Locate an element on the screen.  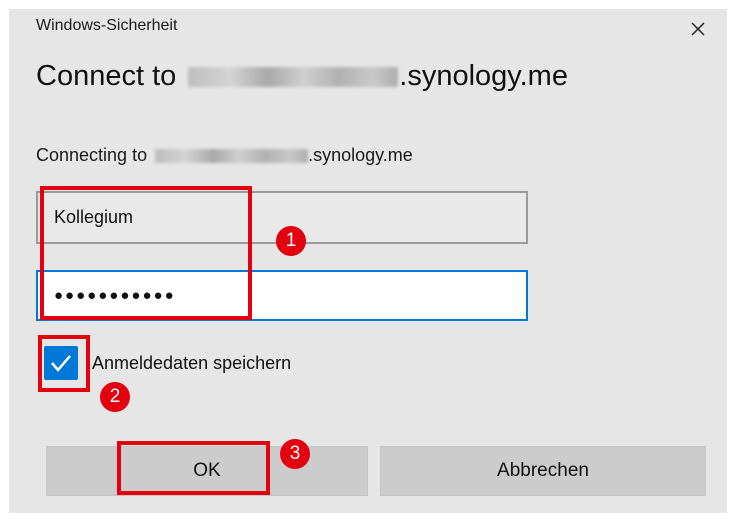
remember-credentials-label: Anmeldedaten speichern is located at coordinates (191, 363).